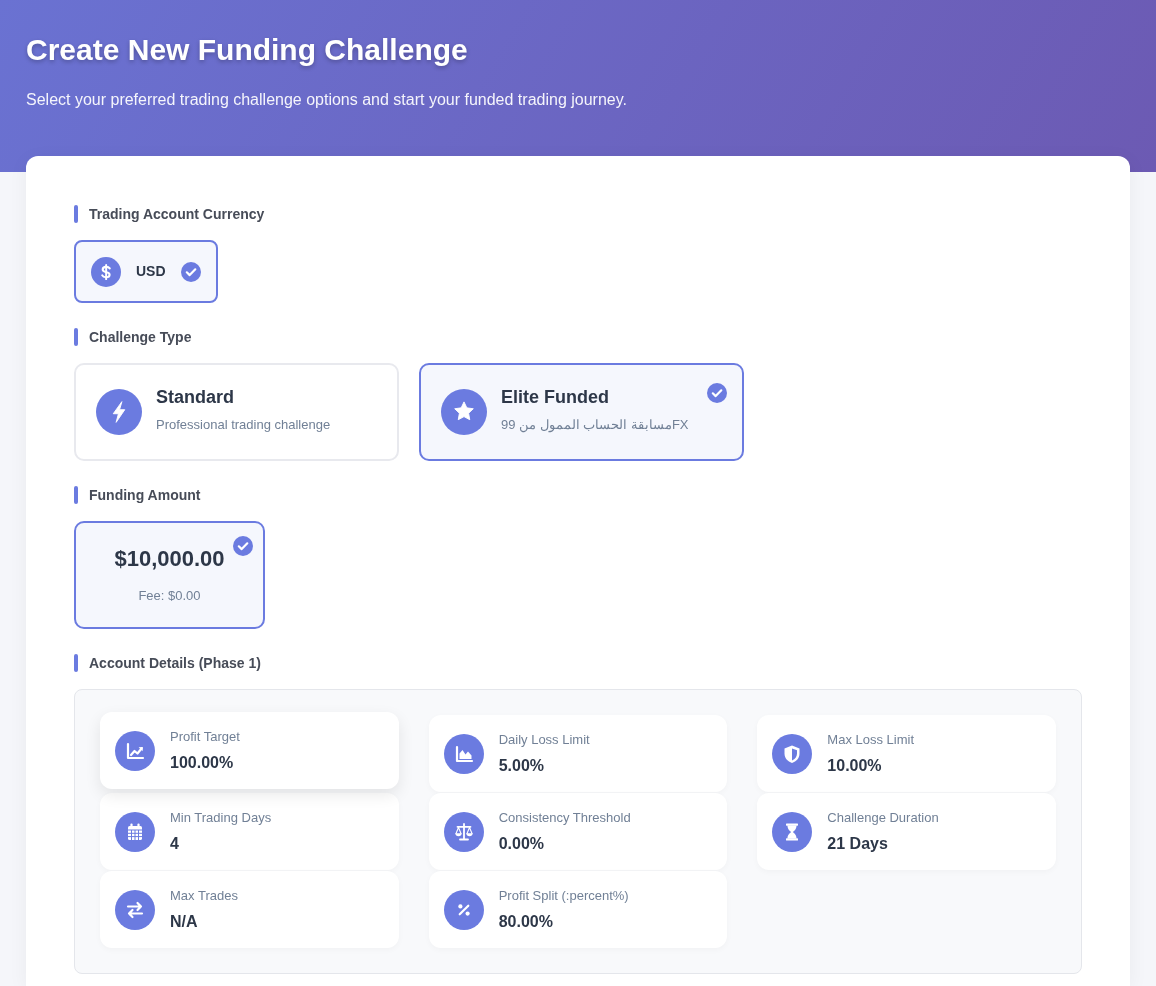 The image size is (1156, 986). I want to click on funding-amount-option: $10,000.00 Fee: $0.00, so click(169, 575).